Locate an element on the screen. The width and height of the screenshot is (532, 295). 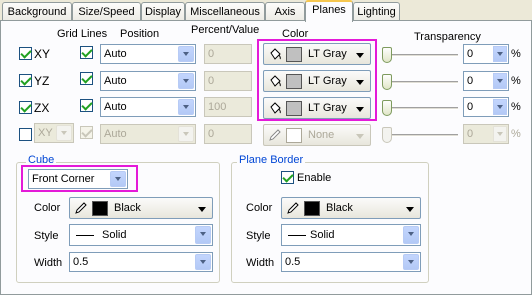
tab-miscellaneous: Miscellaneous is located at coordinates (225, 11).